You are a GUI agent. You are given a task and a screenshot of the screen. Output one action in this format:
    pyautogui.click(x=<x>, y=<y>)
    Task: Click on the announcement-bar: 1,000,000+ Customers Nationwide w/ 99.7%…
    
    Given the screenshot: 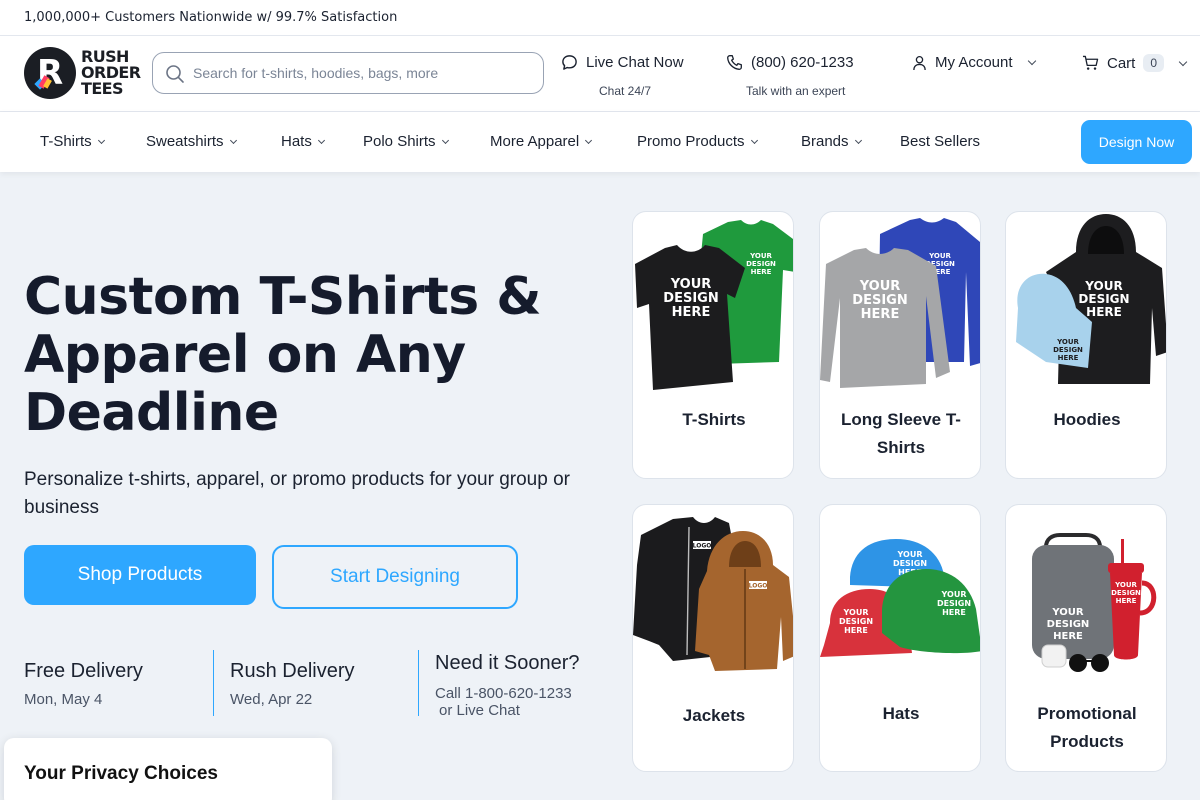 What is the action you would take?
    pyautogui.click(x=600, y=18)
    